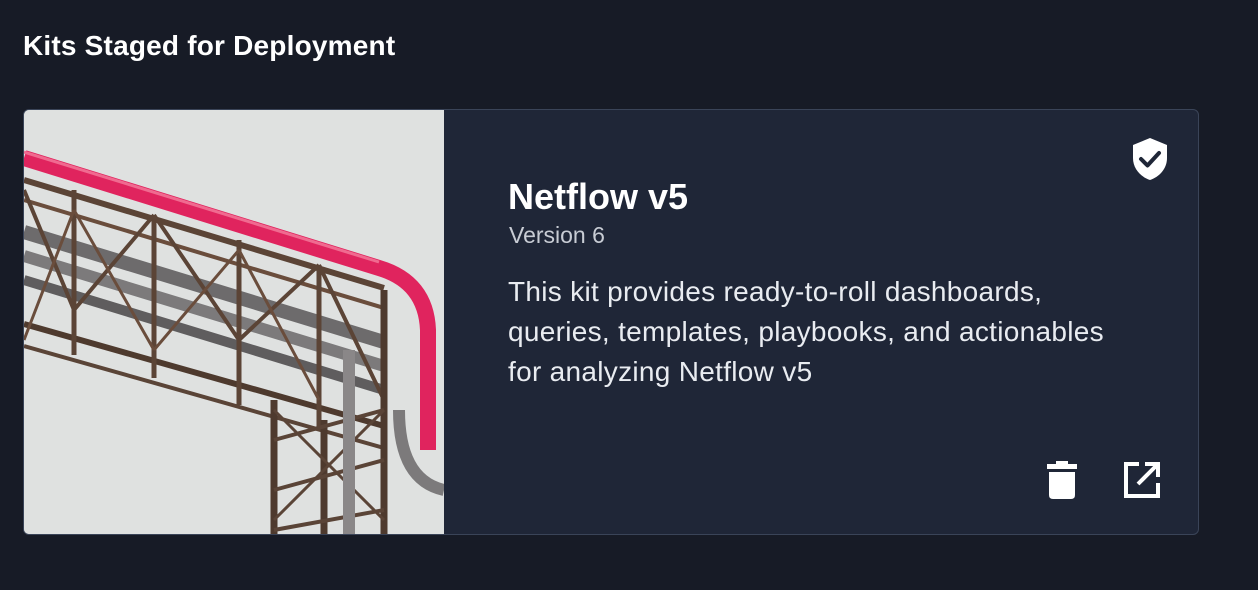  I want to click on open-in-new-icon, so click(1142, 480).